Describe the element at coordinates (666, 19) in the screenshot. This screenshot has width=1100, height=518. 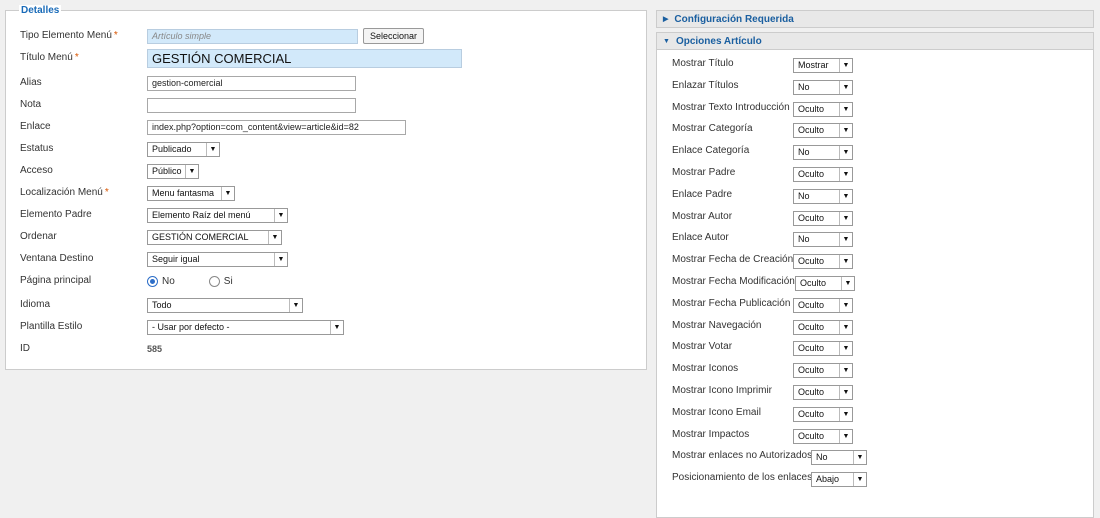
I see `collapsed-triangle-icon: ▶` at that location.